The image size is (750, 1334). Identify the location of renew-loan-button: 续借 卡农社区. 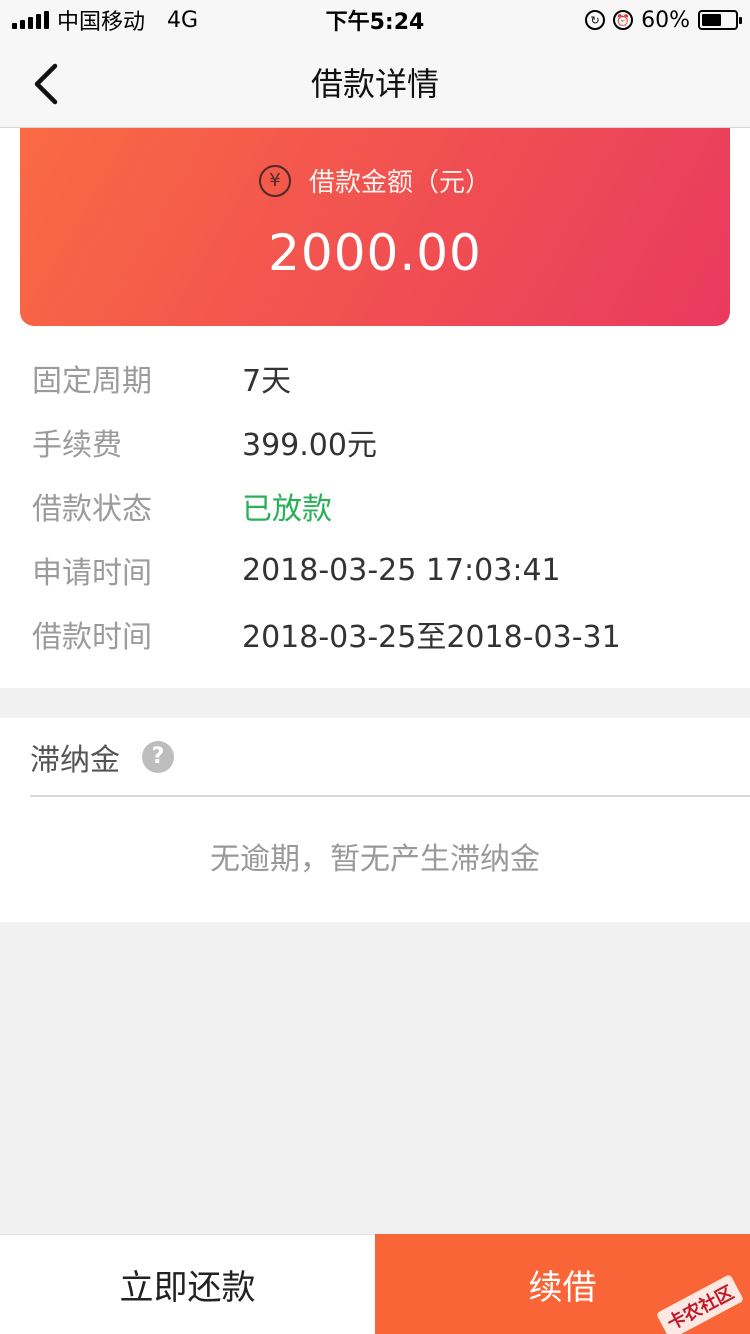
(562, 1284).